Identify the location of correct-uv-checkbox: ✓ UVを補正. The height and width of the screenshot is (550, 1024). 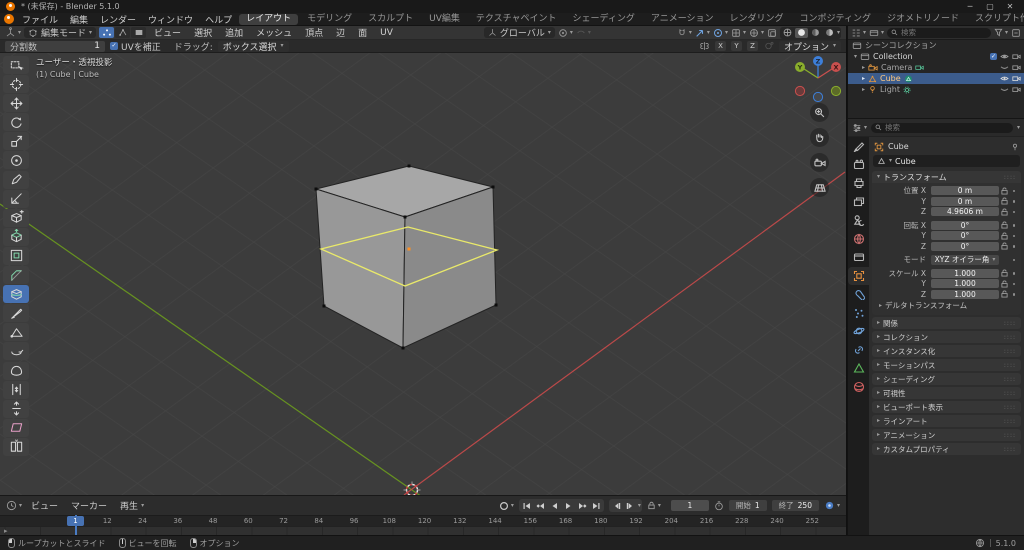
(135, 46).